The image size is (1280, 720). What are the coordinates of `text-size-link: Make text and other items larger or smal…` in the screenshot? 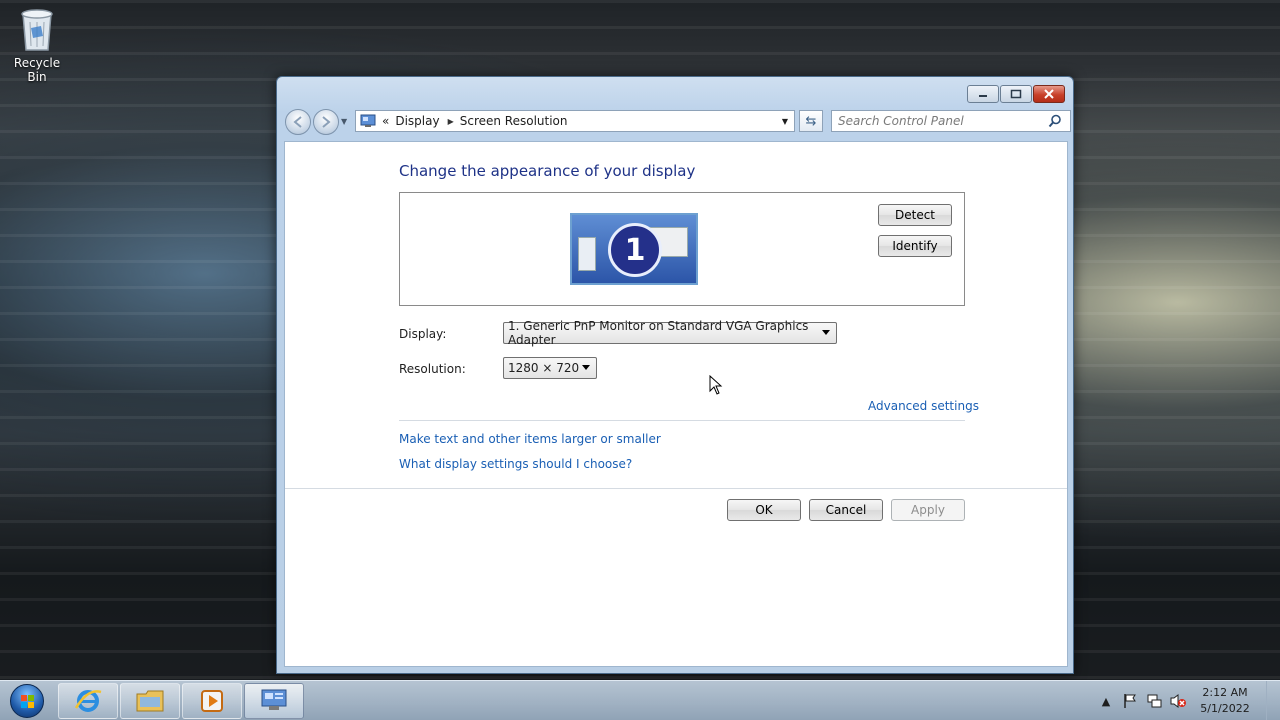 It's located at (530, 439).